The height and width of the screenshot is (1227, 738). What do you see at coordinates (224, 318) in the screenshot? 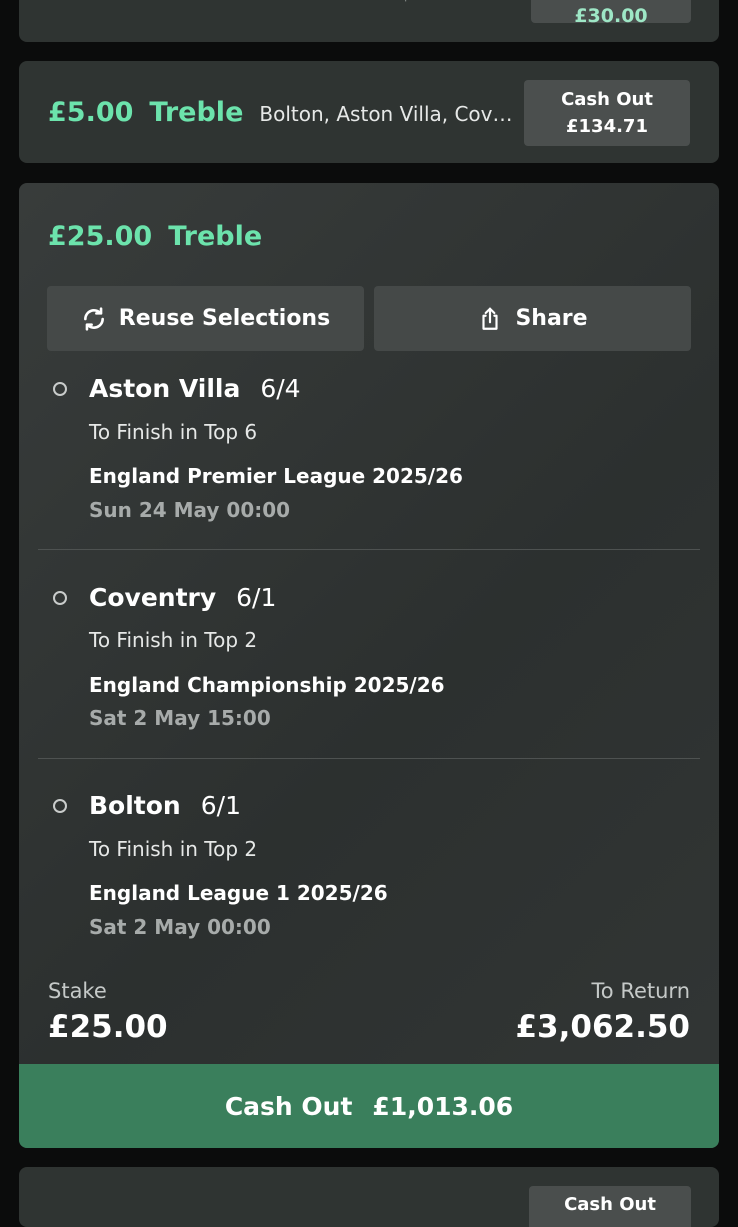
I see `reuse-selections-label: Reuse Selections` at bounding box center [224, 318].